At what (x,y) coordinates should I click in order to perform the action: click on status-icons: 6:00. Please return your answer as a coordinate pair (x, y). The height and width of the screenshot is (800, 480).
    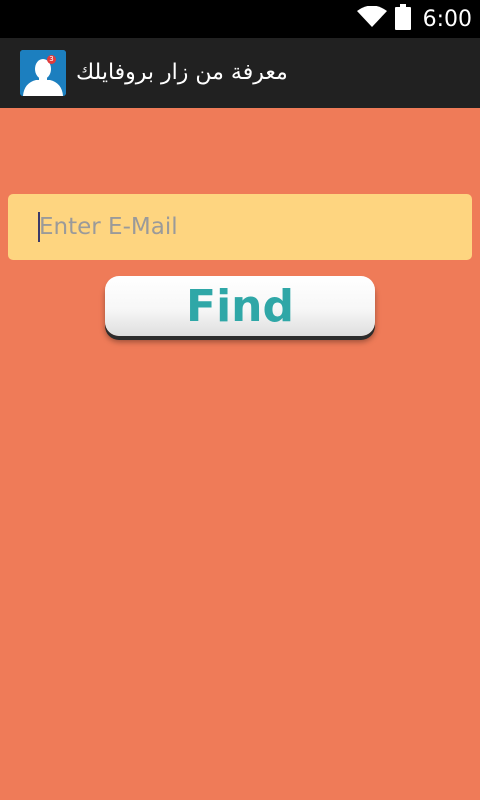
    Looking at the image, I should click on (414, 19).